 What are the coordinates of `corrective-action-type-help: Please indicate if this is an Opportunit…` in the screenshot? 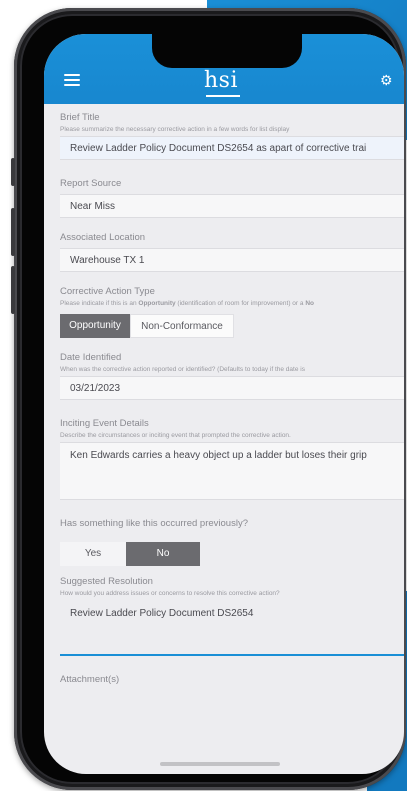 It's located at (187, 303).